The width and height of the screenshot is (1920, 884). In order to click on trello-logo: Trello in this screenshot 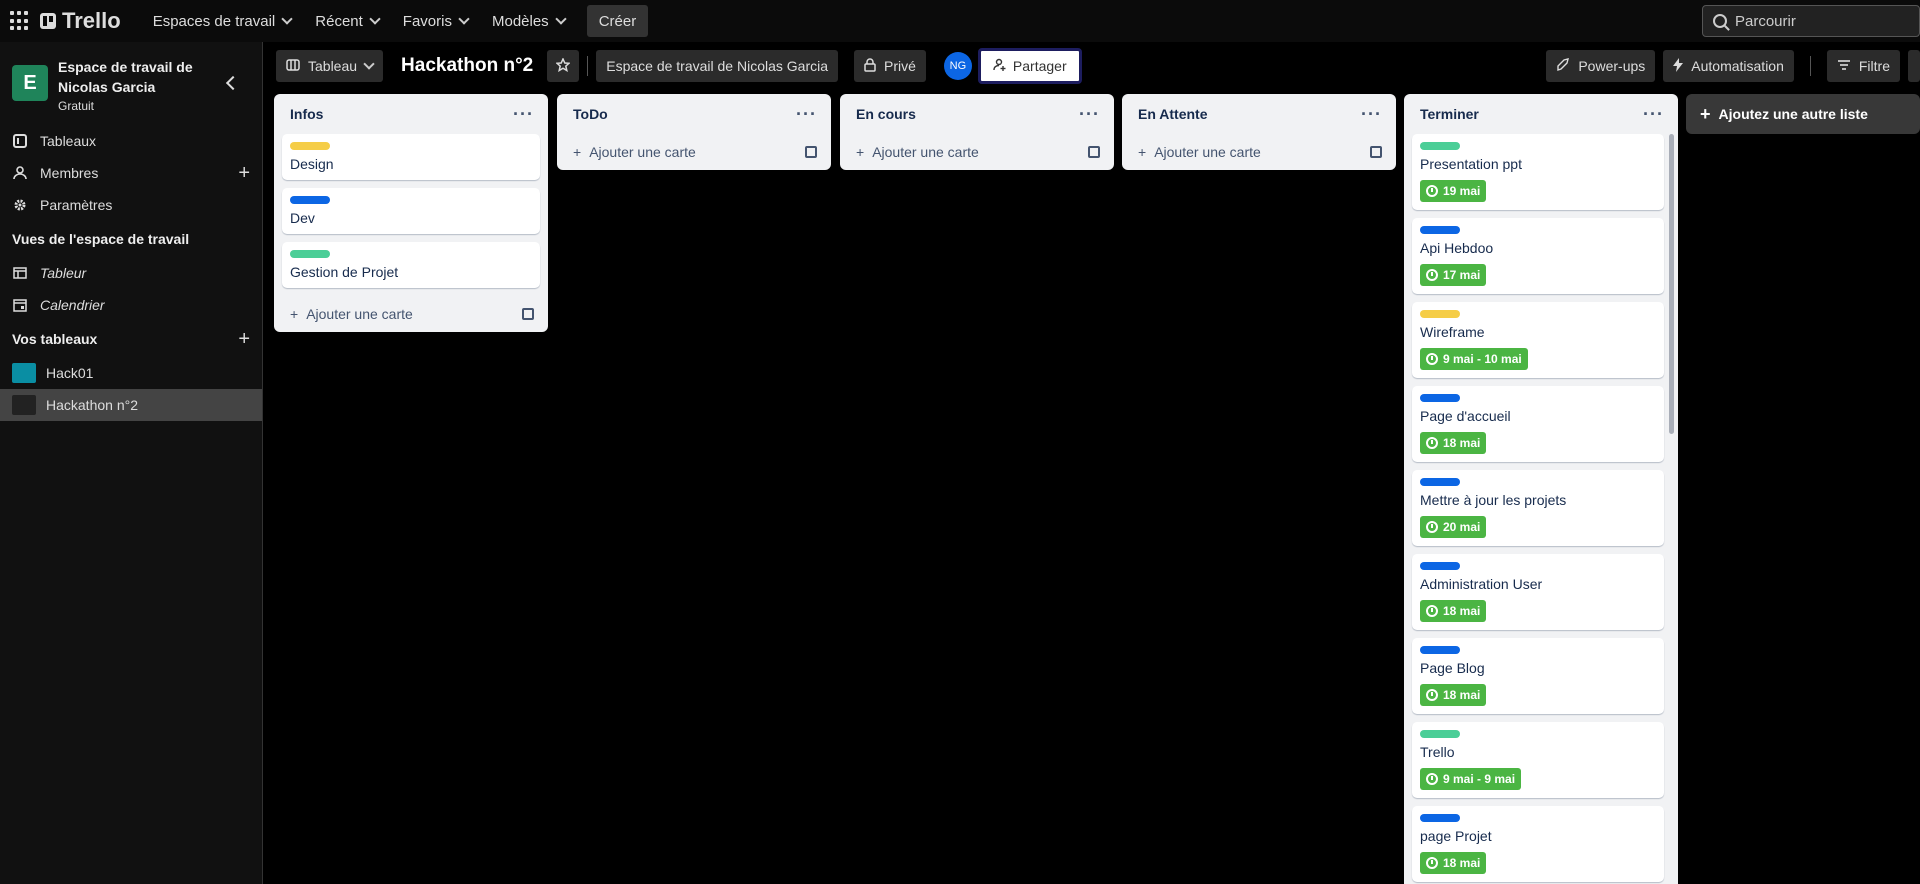, I will do `click(80, 21)`.